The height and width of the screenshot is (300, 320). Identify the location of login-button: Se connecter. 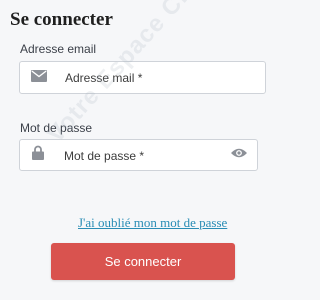
(143, 261).